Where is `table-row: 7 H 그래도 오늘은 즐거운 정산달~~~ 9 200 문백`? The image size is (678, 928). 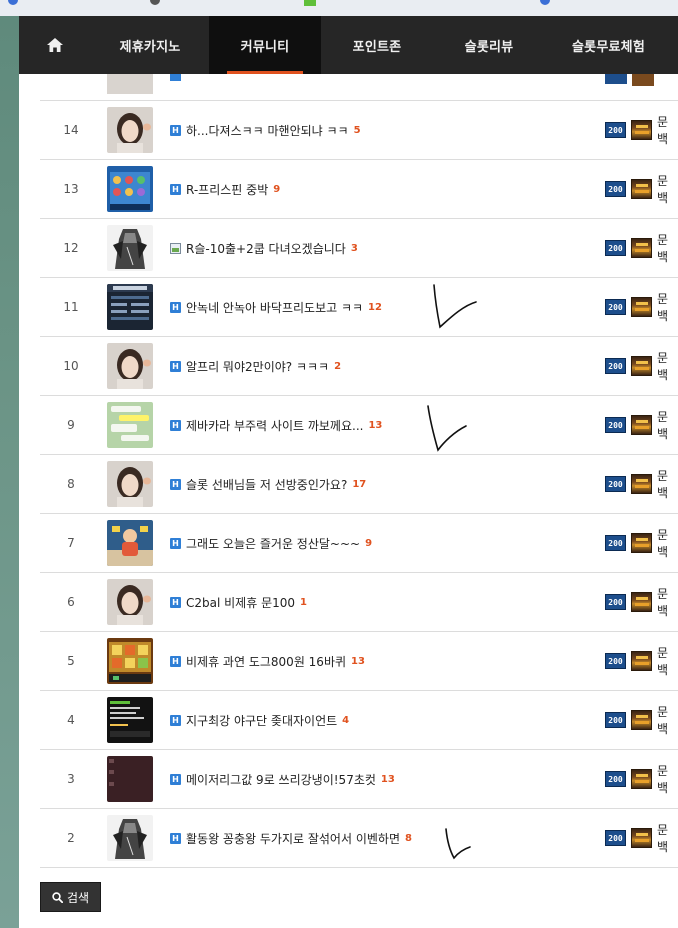
table-row: 7 H 그래도 오늘은 즐거운 정산달~~~ 9 200 문백 is located at coordinates (359, 543).